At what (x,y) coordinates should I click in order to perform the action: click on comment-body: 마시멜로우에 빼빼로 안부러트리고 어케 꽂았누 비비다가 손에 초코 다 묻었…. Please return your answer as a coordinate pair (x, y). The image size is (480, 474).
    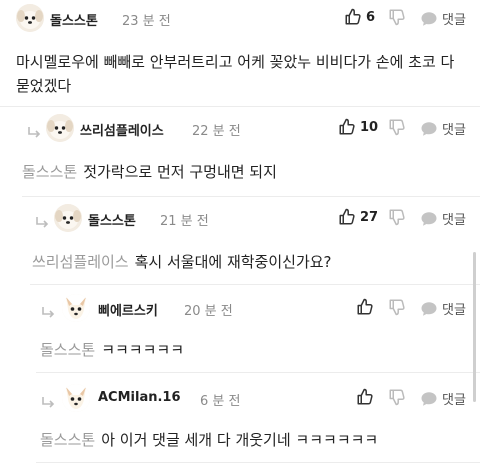
    Looking at the image, I should click on (235, 74).